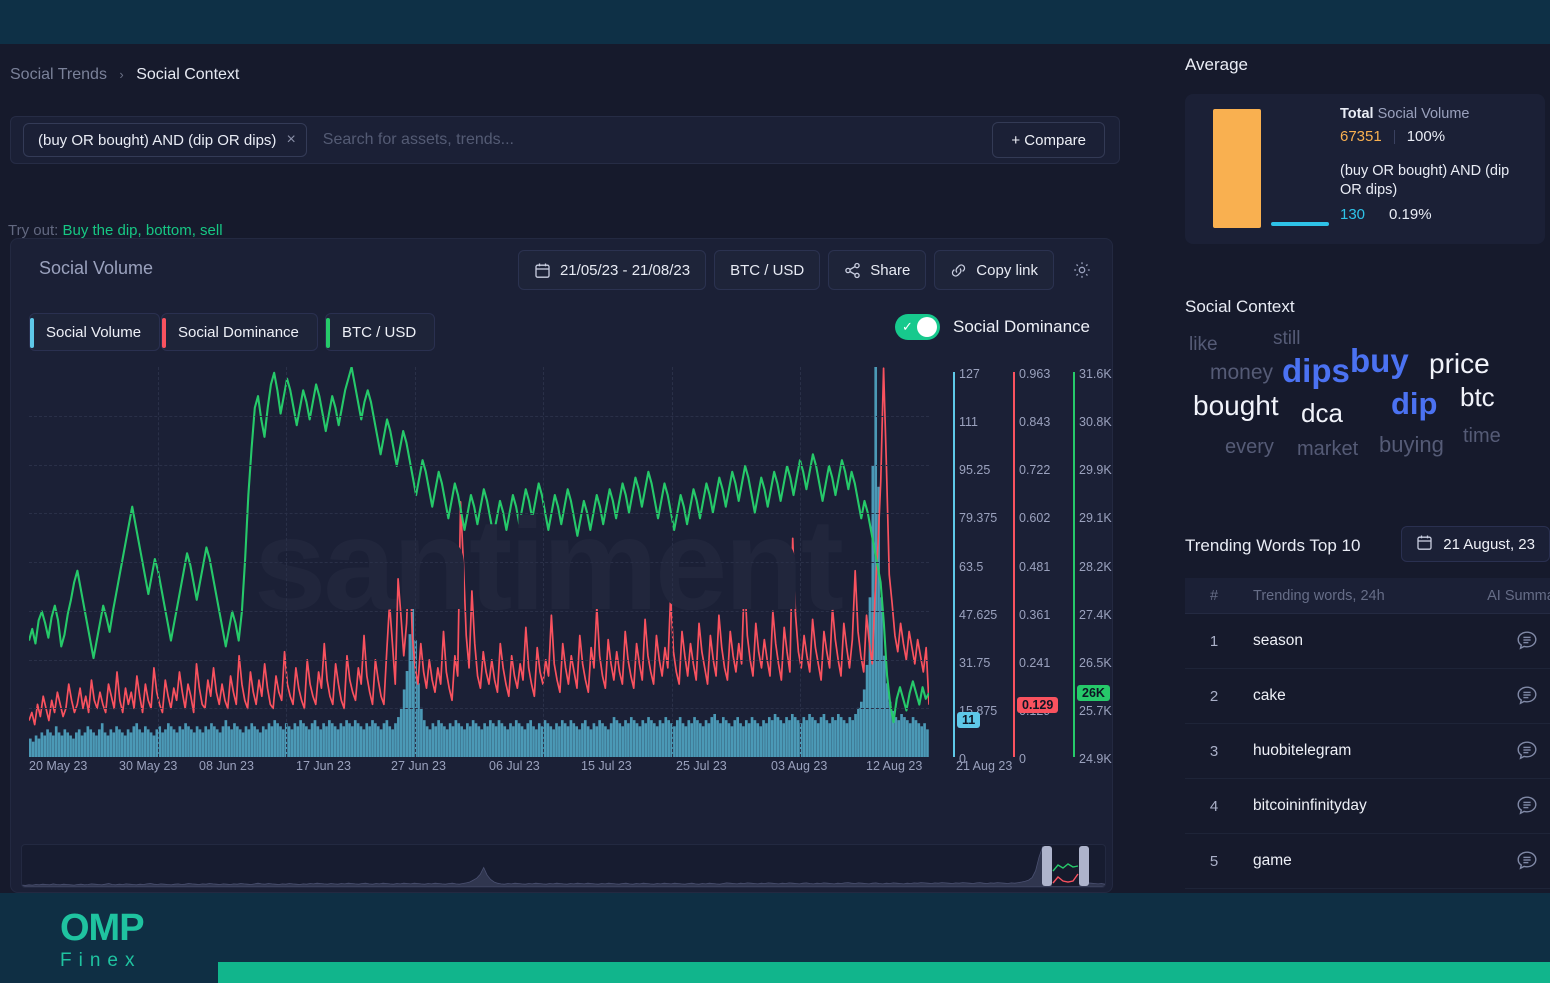  Describe the element at coordinates (1518, 595) in the screenshot. I see `column-header-ai: AI Summary` at that location.